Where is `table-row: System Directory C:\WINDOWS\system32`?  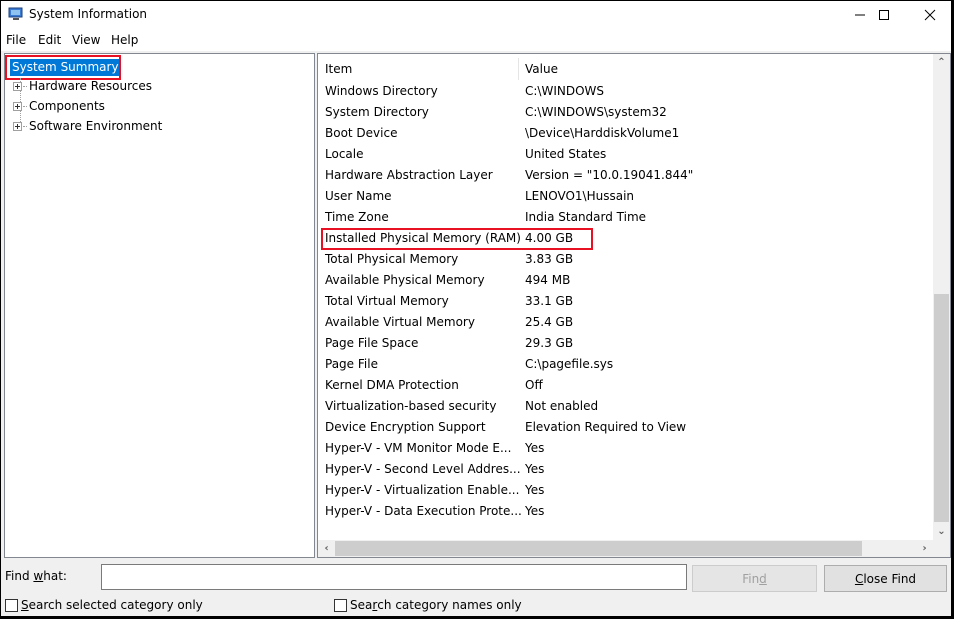
table-row: System Directory C:\WINDOWS\system32 is located at coordinates (623, 112).